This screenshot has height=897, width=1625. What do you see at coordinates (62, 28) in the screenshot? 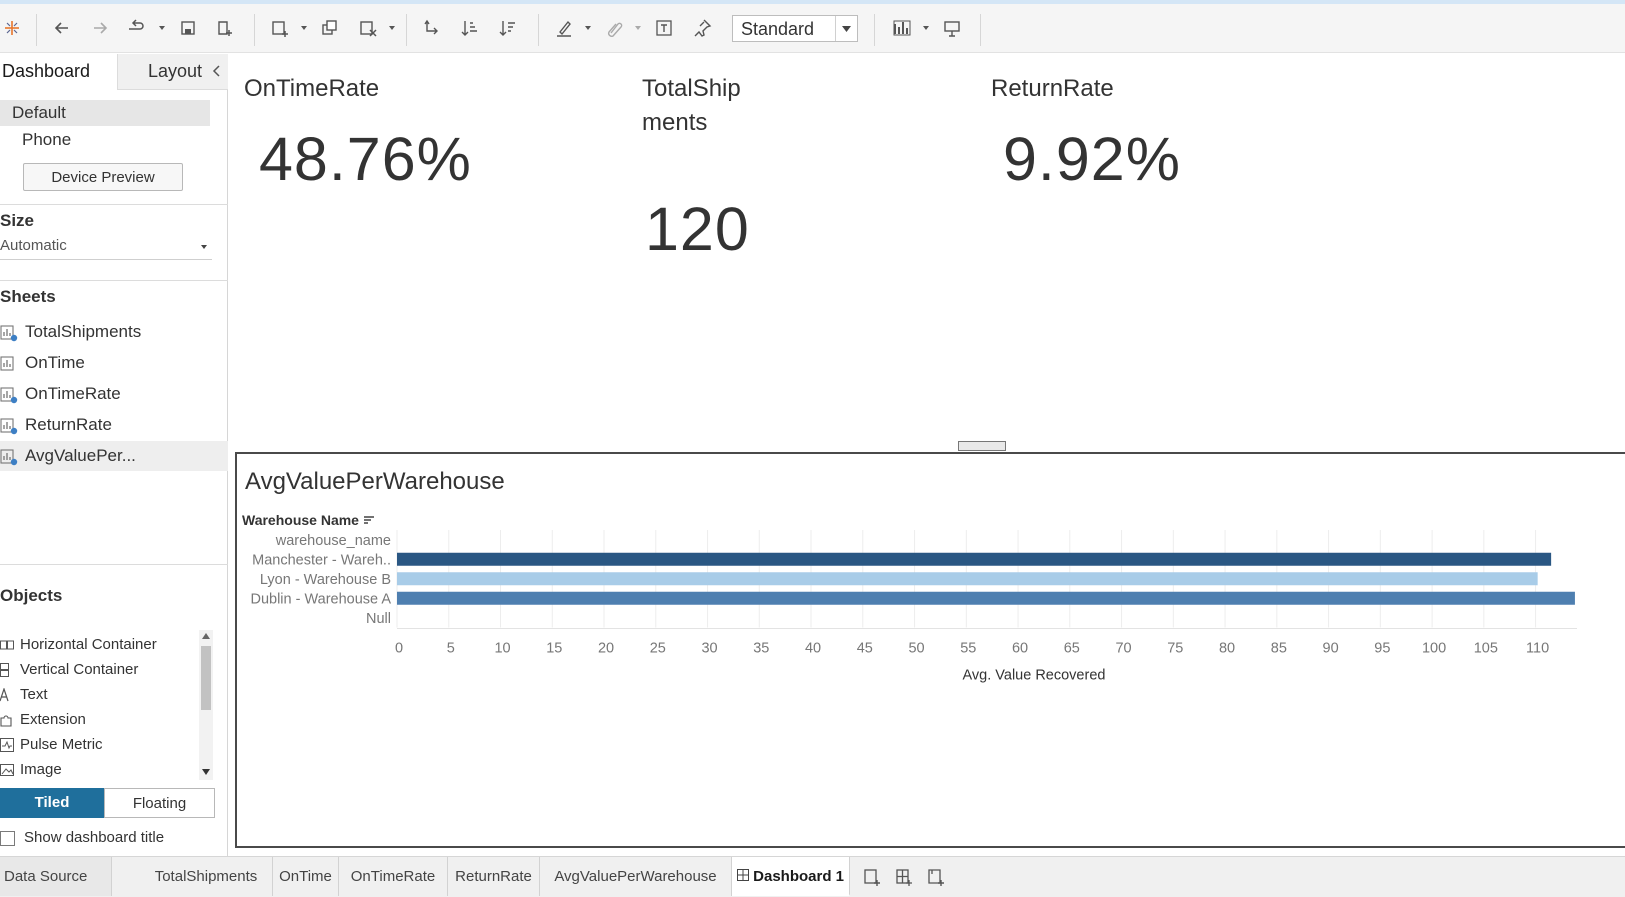
I see `undo-icon` at bounding box center [62, 28].